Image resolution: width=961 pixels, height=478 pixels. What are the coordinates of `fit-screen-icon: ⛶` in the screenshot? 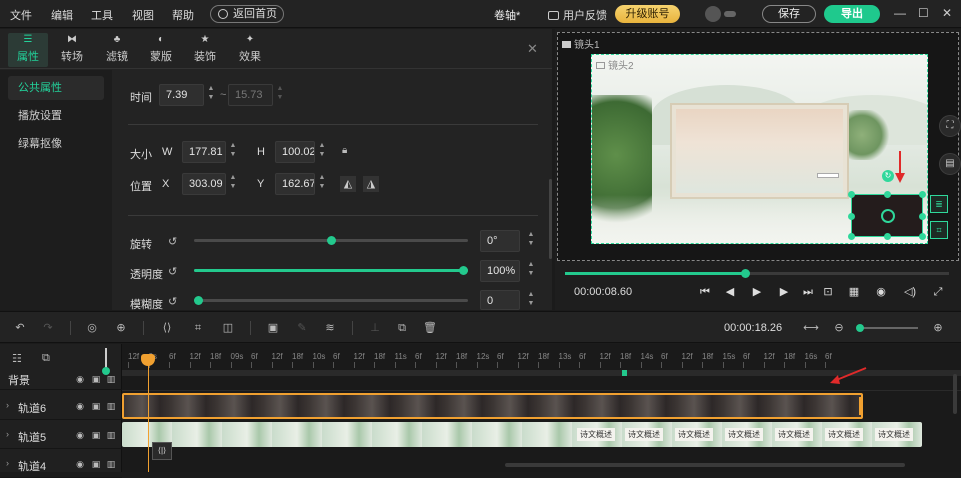 It's located at (950, 126).